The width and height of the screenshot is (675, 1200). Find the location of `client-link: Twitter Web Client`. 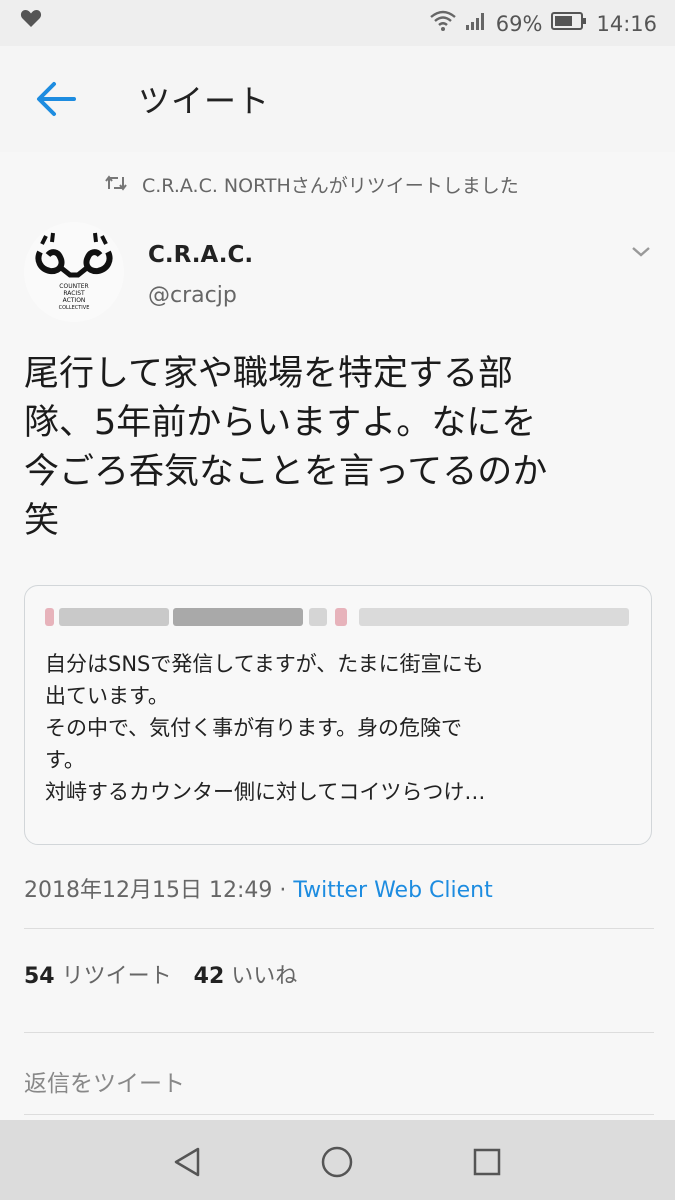

client-link: Twitter Web Client is located at coordinates (392, 890).